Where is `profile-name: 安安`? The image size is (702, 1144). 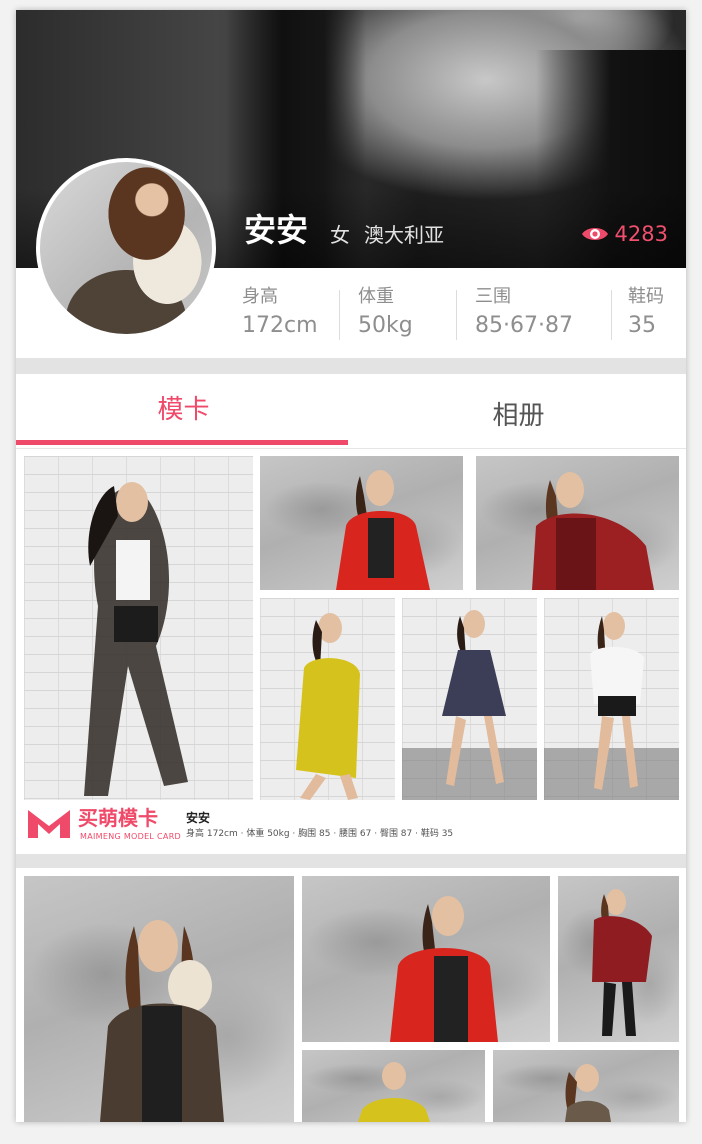 profile-name: 安安 is located at coordinates (276, 230).